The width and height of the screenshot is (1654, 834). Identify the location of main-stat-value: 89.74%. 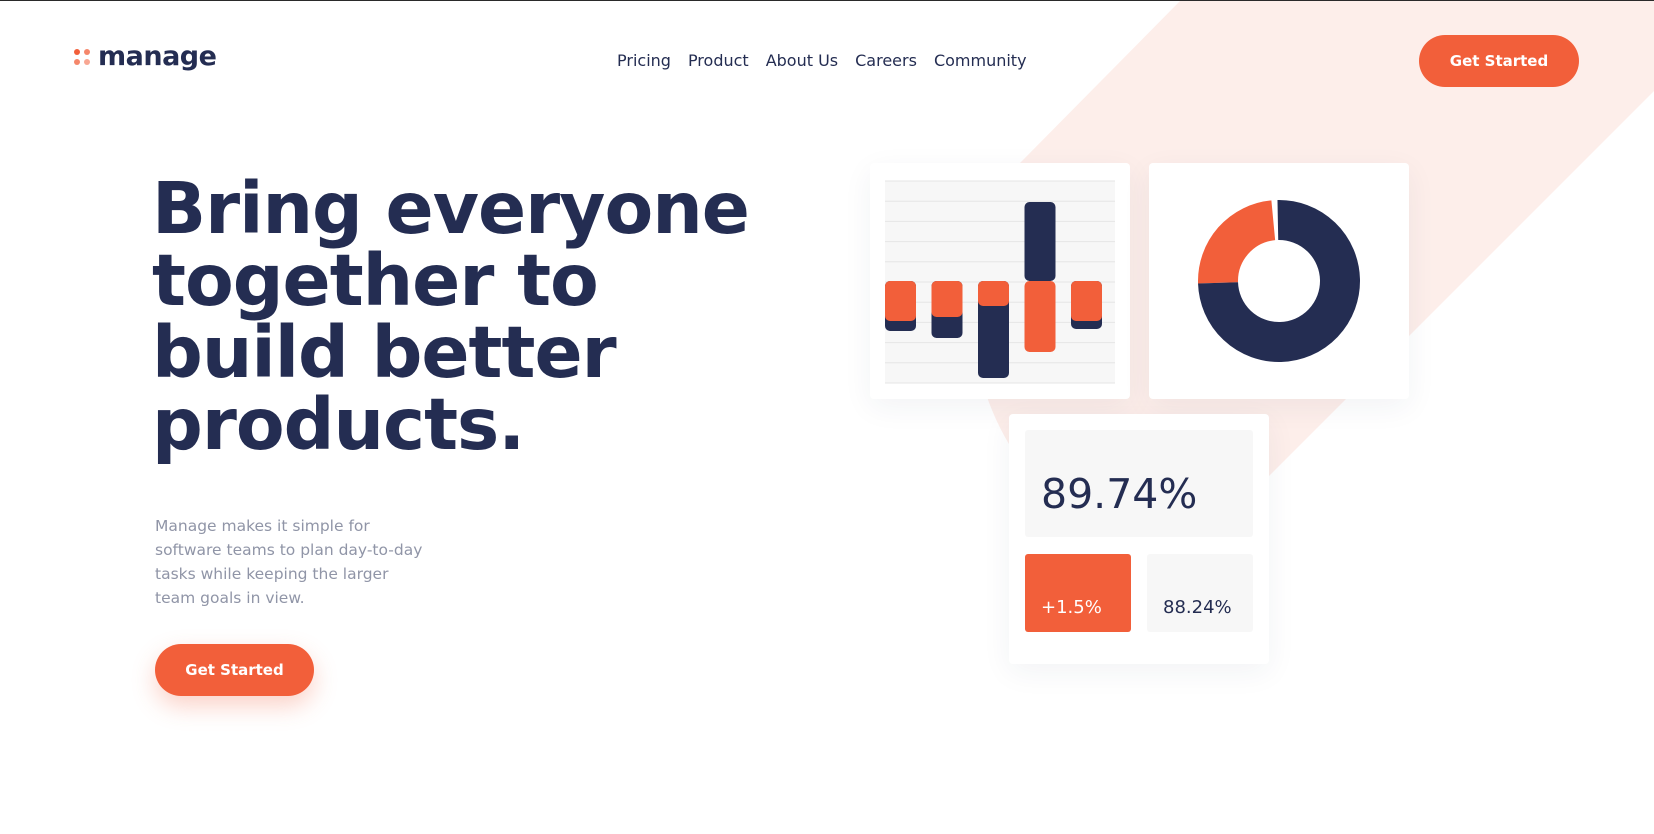
(1119, 494).